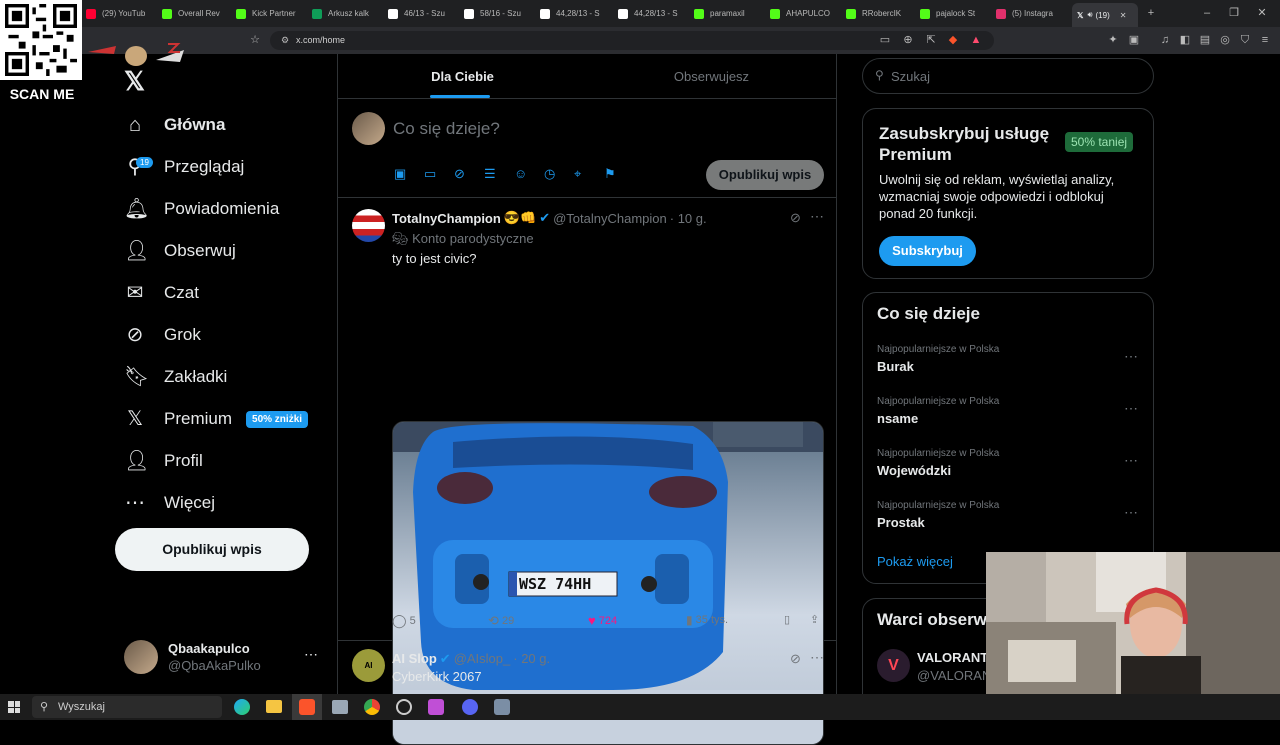  What do you see at coordinates (219, 503) in the screenshot?
I see `nav-item-more: ⋯ Więcej` at bounding box center [219, 503].